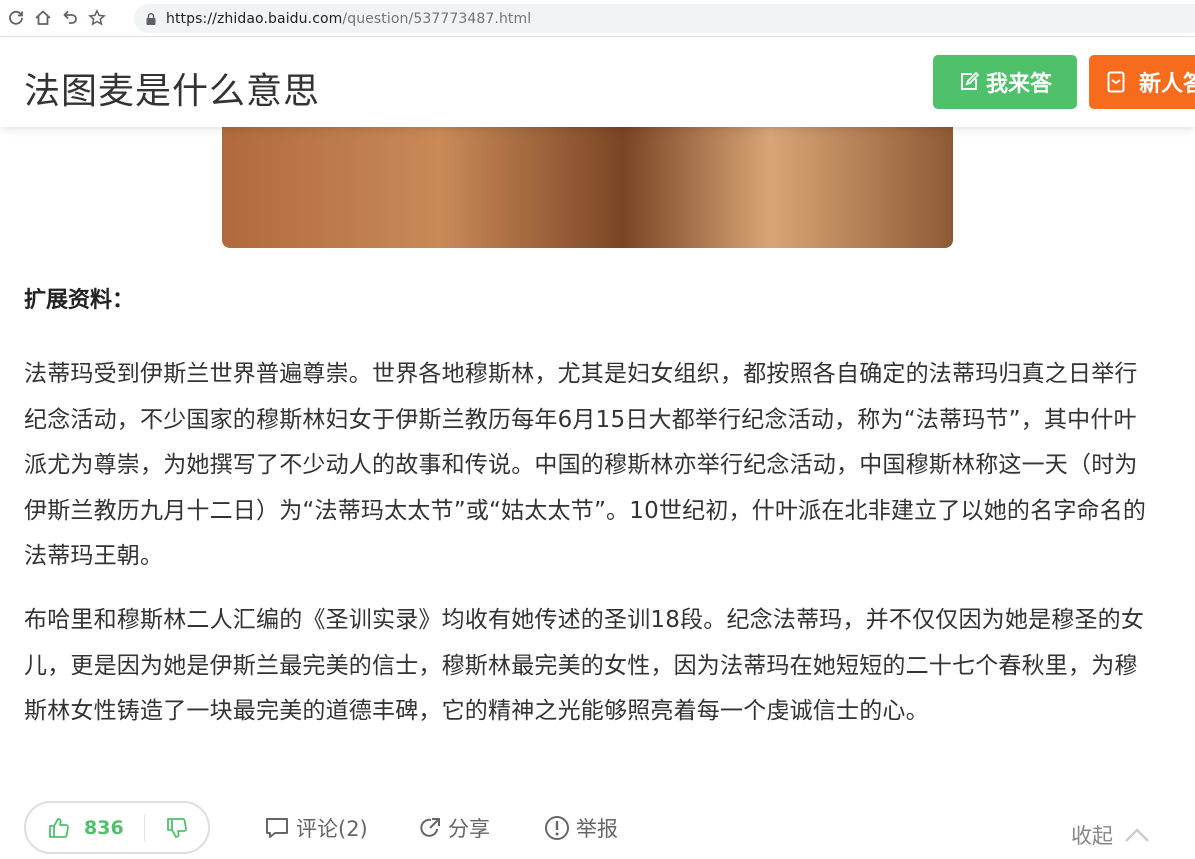  Describe the element at coordinates (277, 828) in the screenshot. I see `comment-icon` at that location.